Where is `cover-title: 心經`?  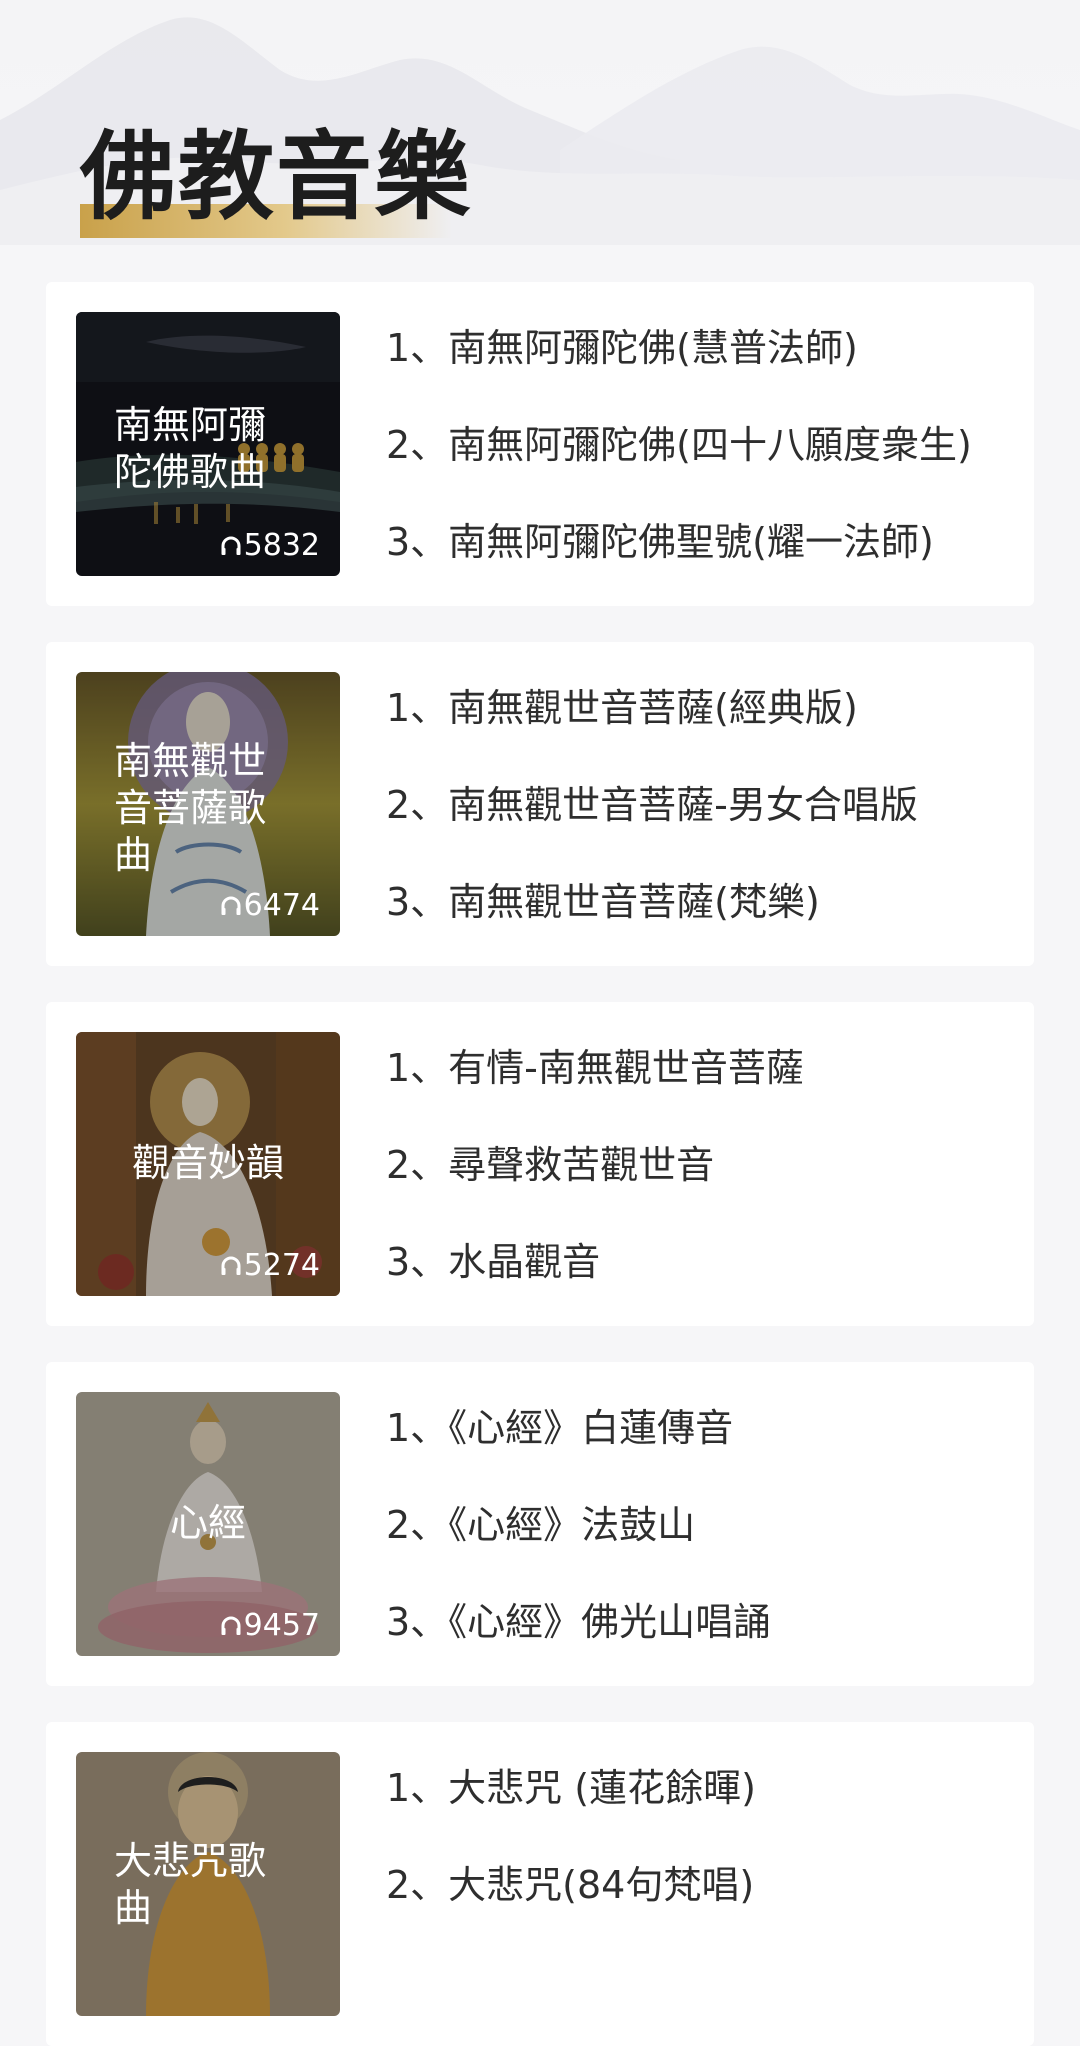 cover-title: 心經 is located at coordinates (207, 1523).